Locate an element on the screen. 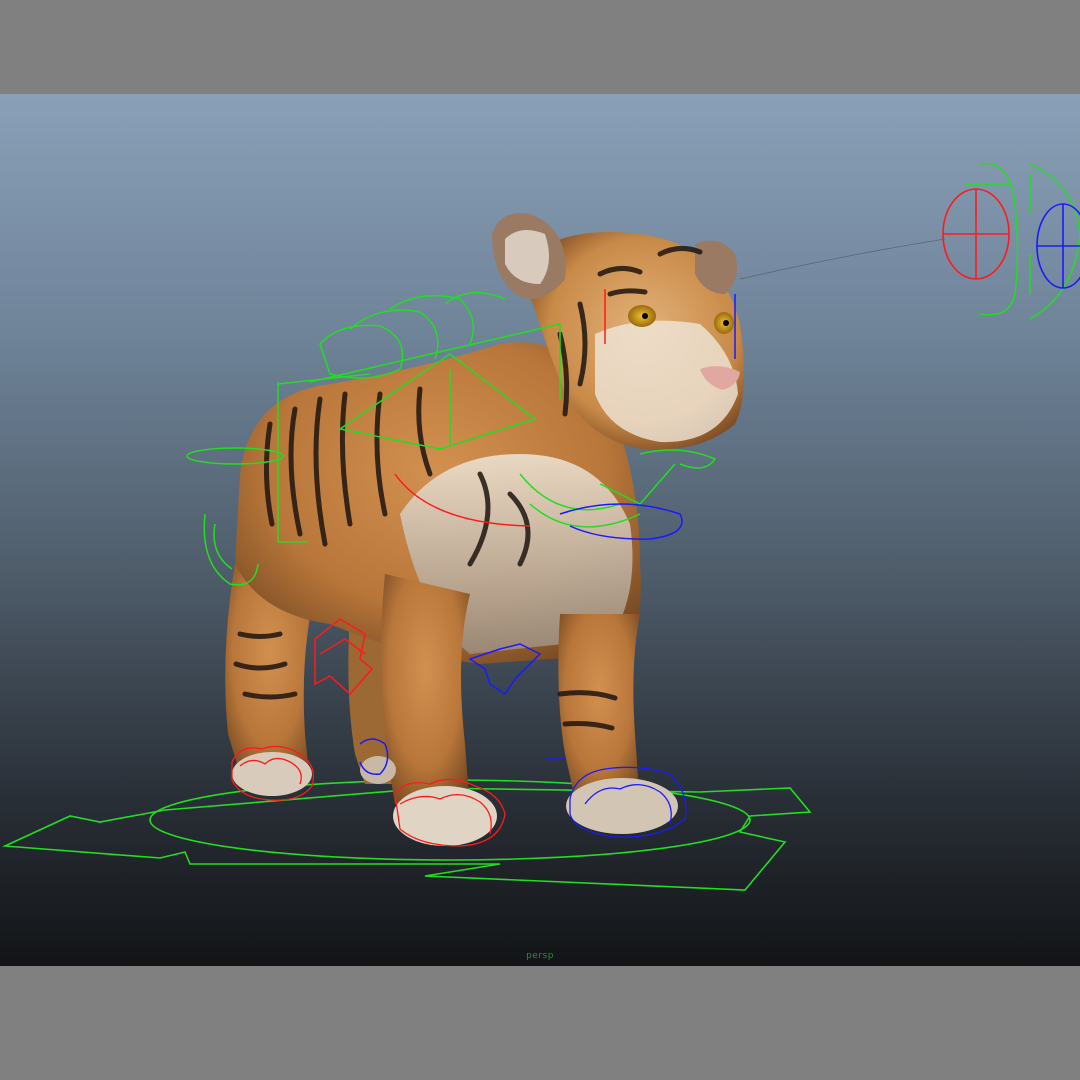 Image resolution: width=1080 pixels, height=1080 pixels. eye-aim-control-icon is located at coordinates (909, 238).